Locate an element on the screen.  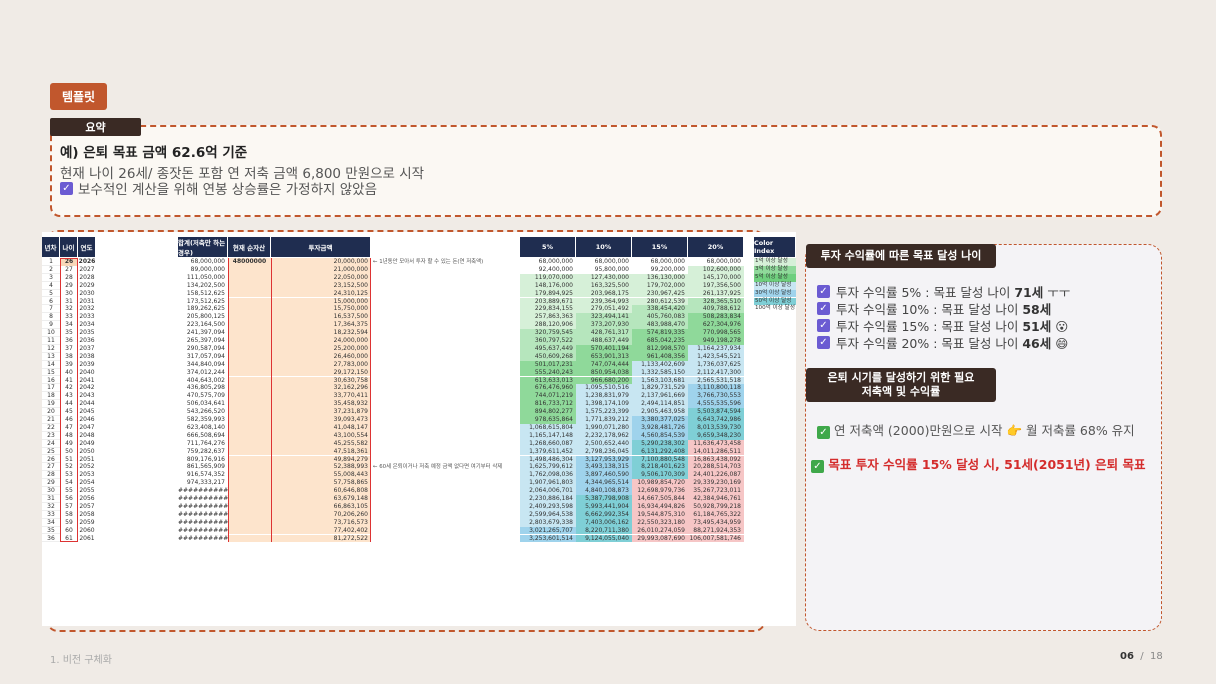
cell-total: 189,262,625 is located at coordinates (205, 309).